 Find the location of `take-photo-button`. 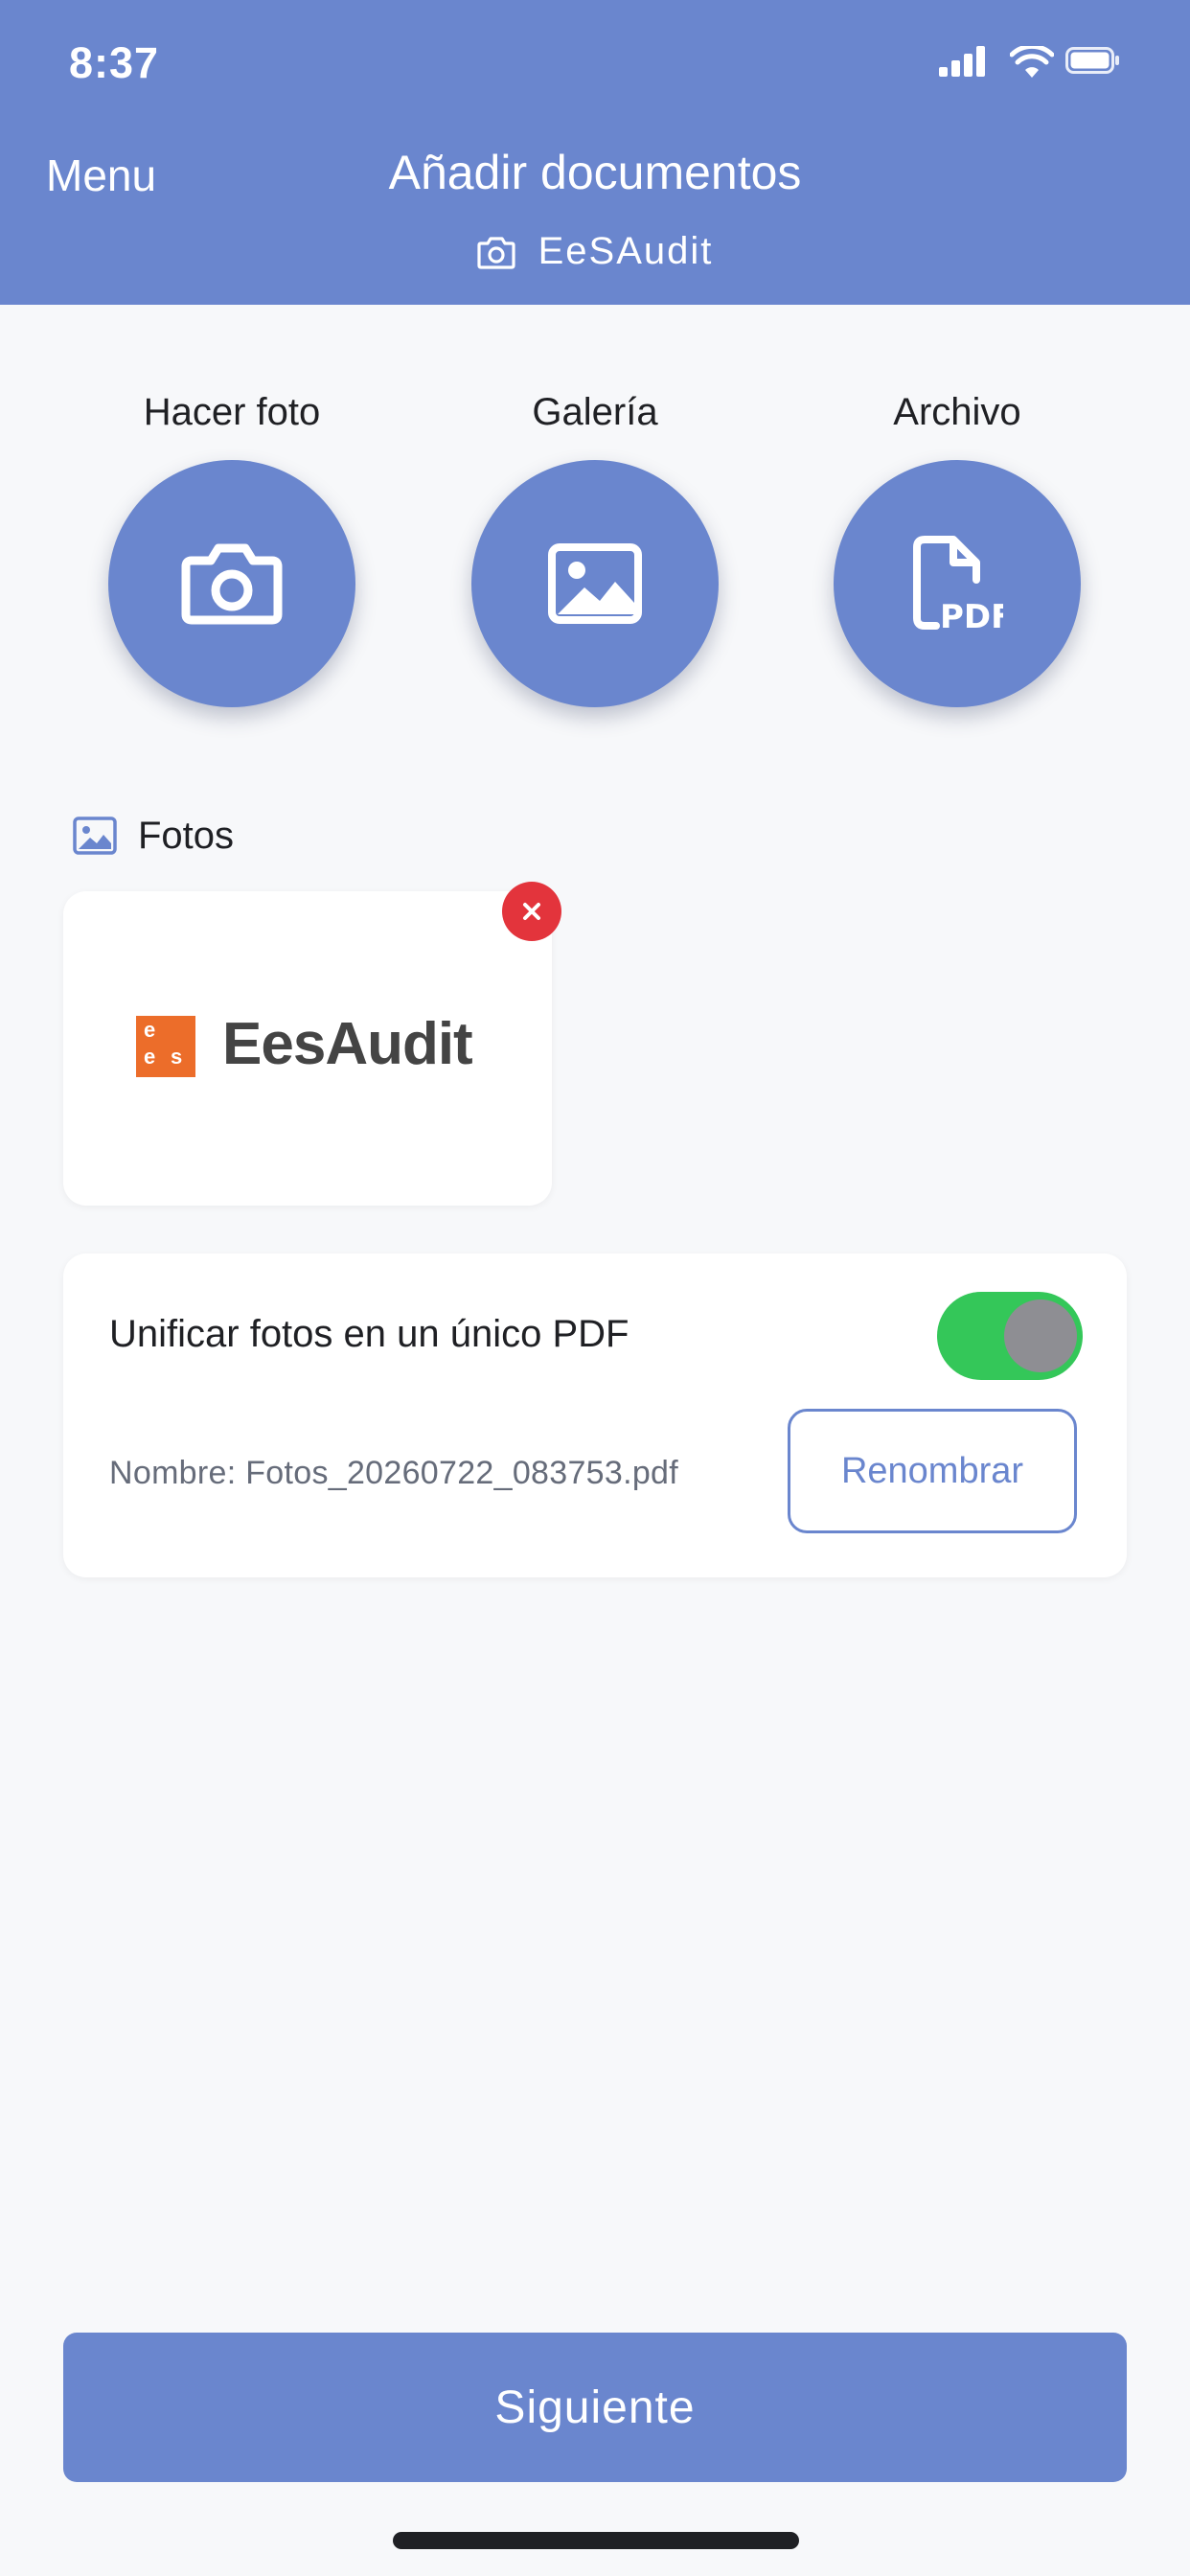

take-photo-button is located at coordinates (232, 583).